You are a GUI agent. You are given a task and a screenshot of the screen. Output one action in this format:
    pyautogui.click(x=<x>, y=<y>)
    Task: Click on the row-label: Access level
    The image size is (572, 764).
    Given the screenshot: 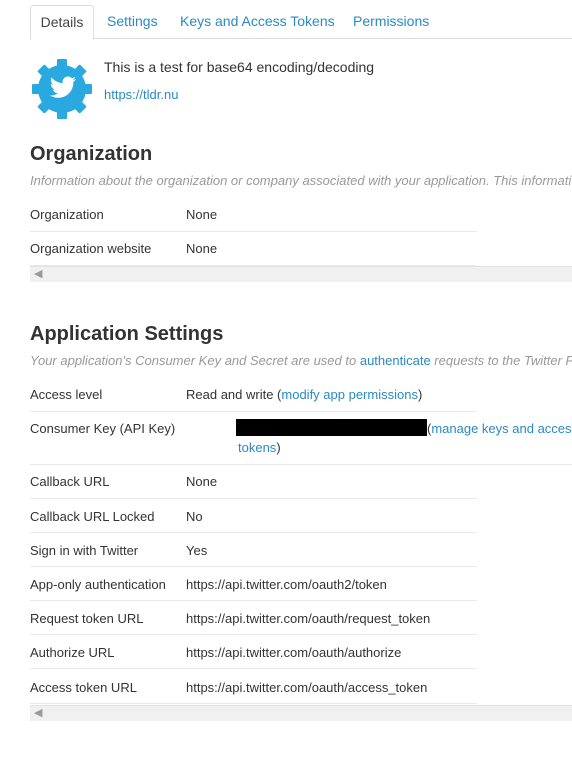 What is the action you would take?
    pyautogui.click(x=66, y=394)
    